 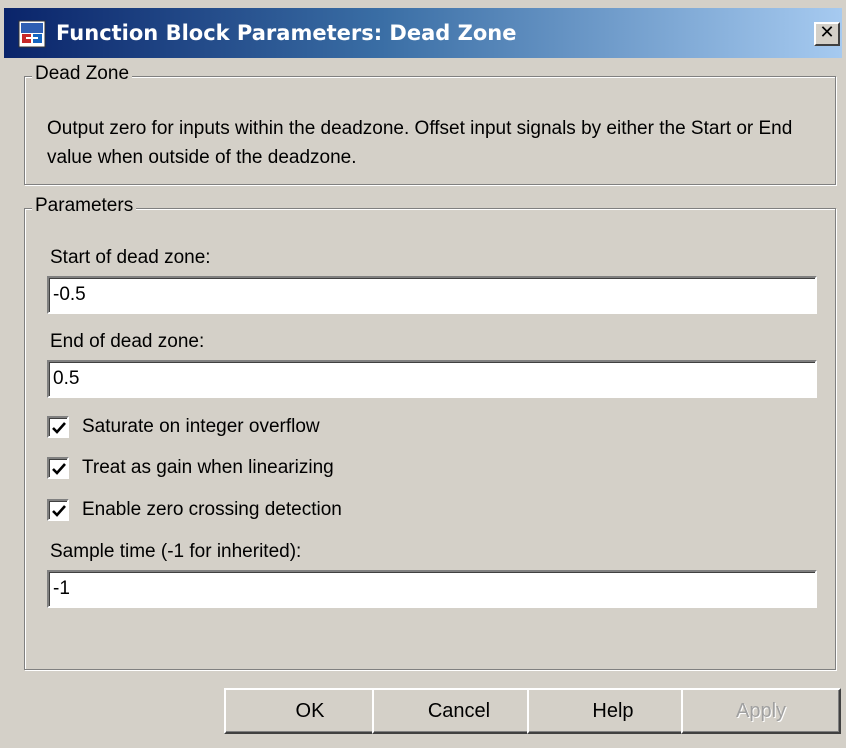 What do you see at coordinates (613, 711) in the screenshot?
I see `help-button: Help` at bounding box center [613, 711].